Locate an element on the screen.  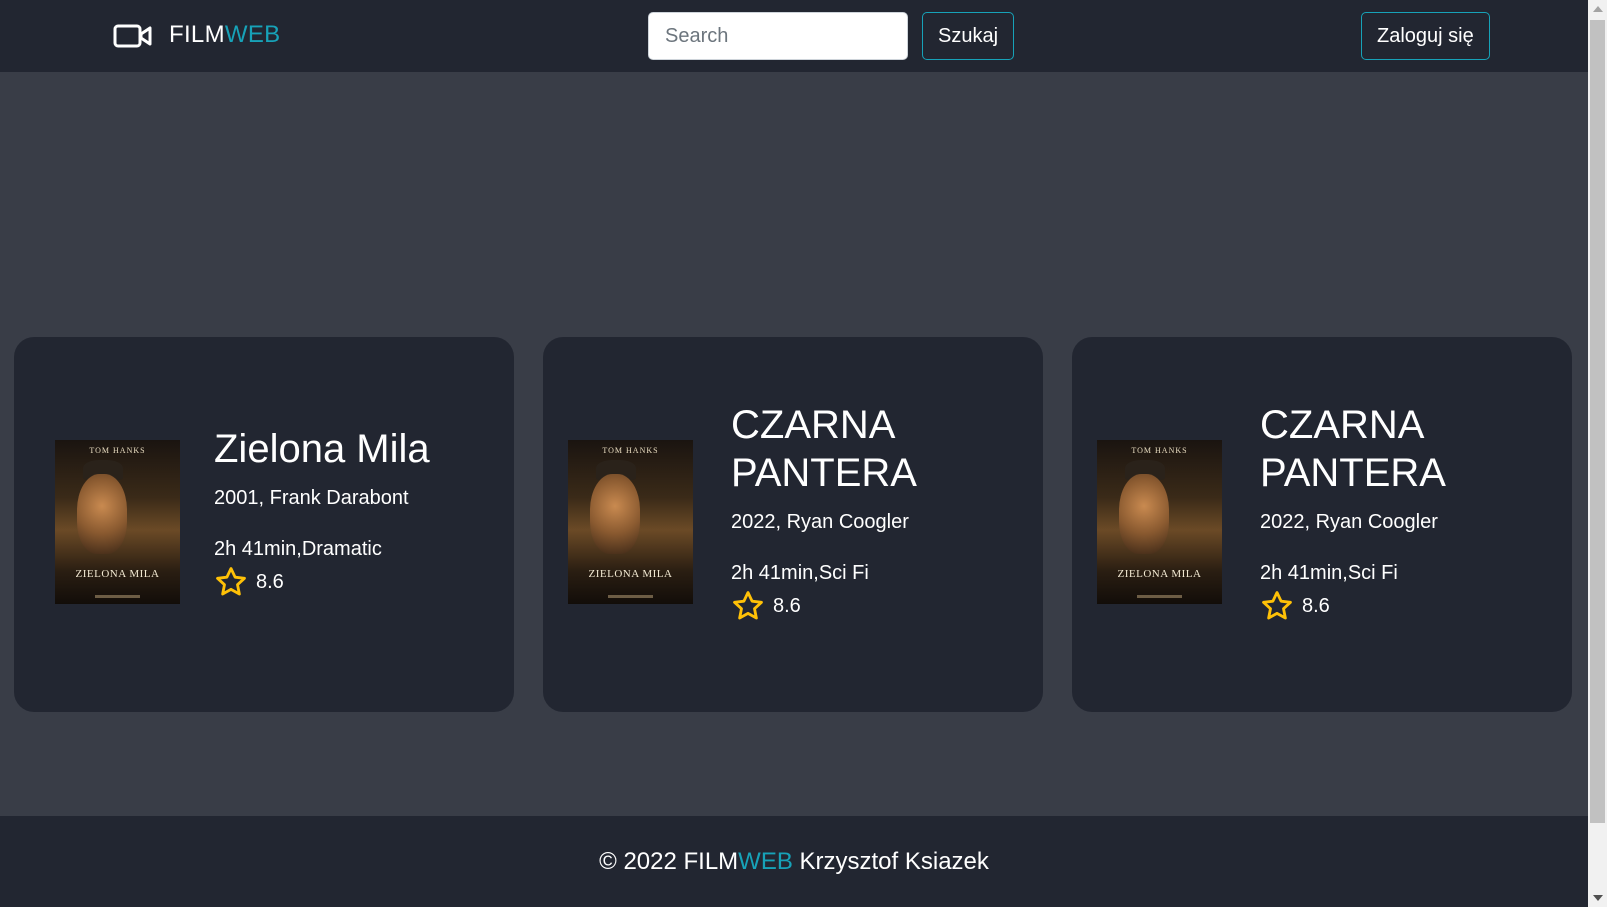
movie-duration-genre: 2h 41min,Dramatic is located at coordinates (298, 549).